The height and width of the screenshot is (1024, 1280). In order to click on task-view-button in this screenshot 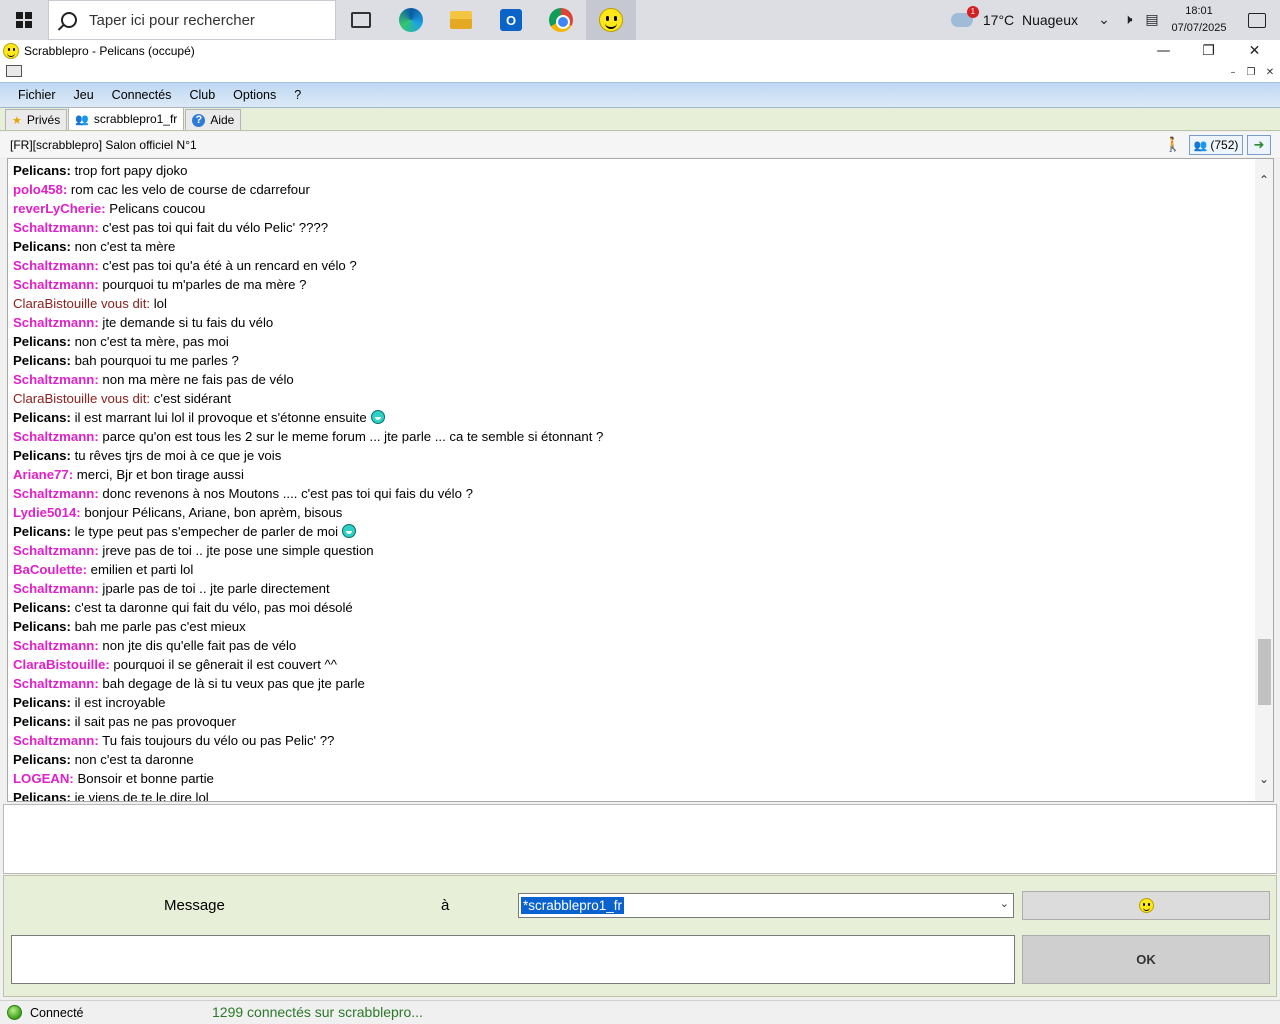, I will do `click(361, 20)`.